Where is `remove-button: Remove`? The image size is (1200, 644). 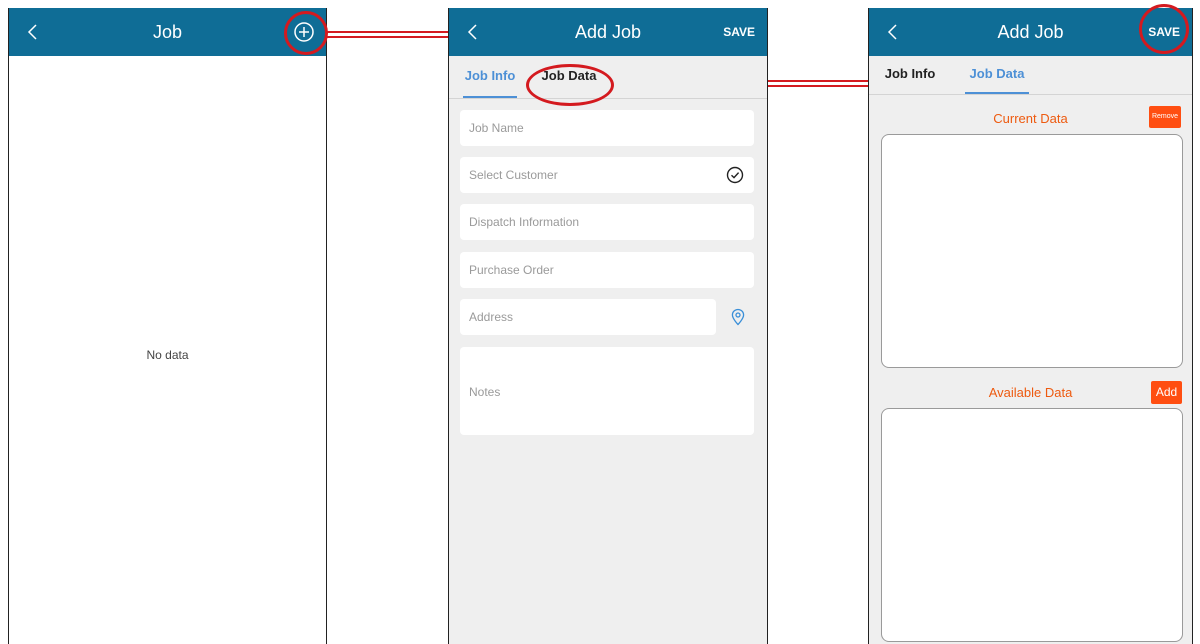 remove-button: Remove is located at coordinates (1165, 117).